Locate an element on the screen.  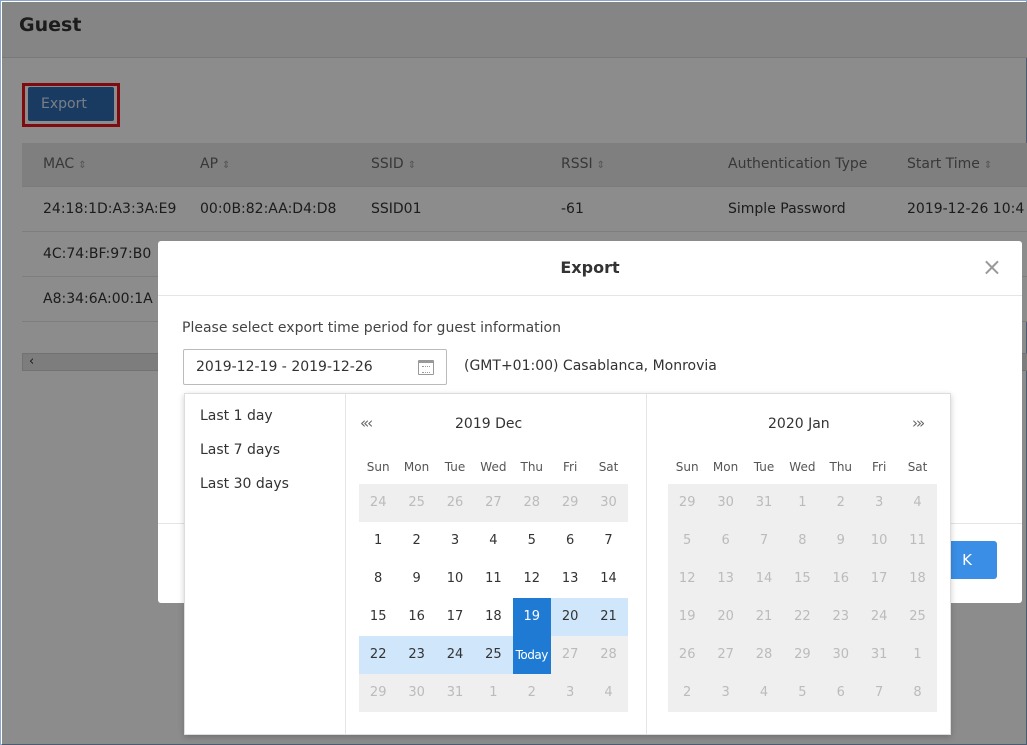
calendar-week: 22 23 24 25 Today 27 28 is located at coordinates (493, 655).